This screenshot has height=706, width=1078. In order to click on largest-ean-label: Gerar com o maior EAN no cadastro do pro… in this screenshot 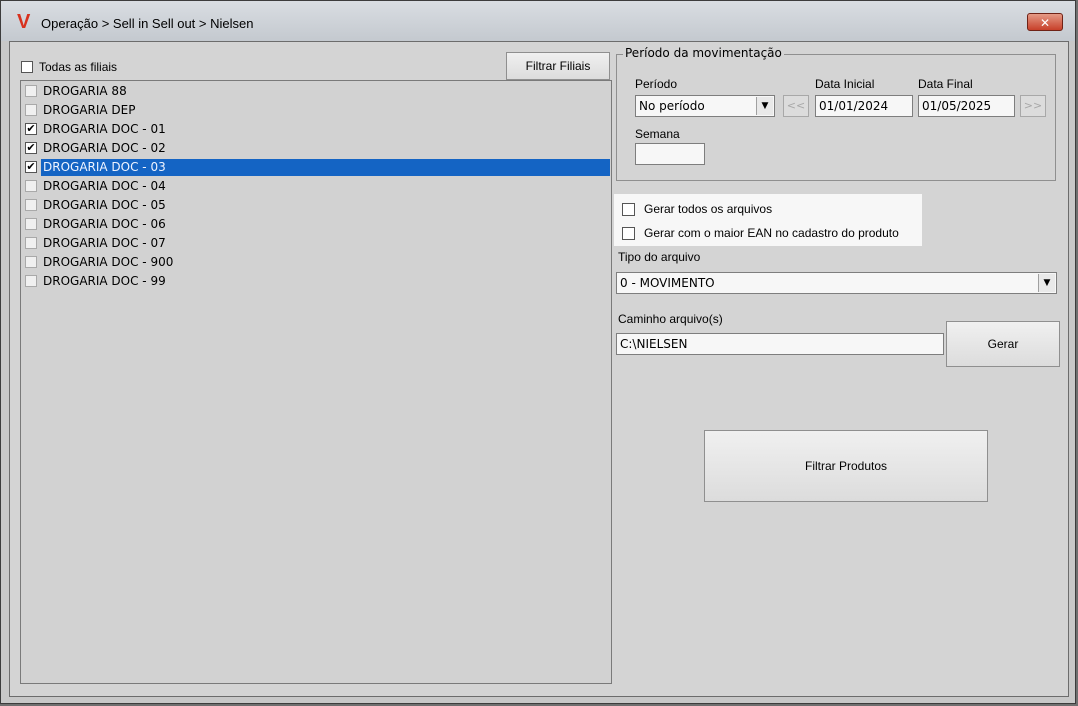, I will do `click(771, 233)`.